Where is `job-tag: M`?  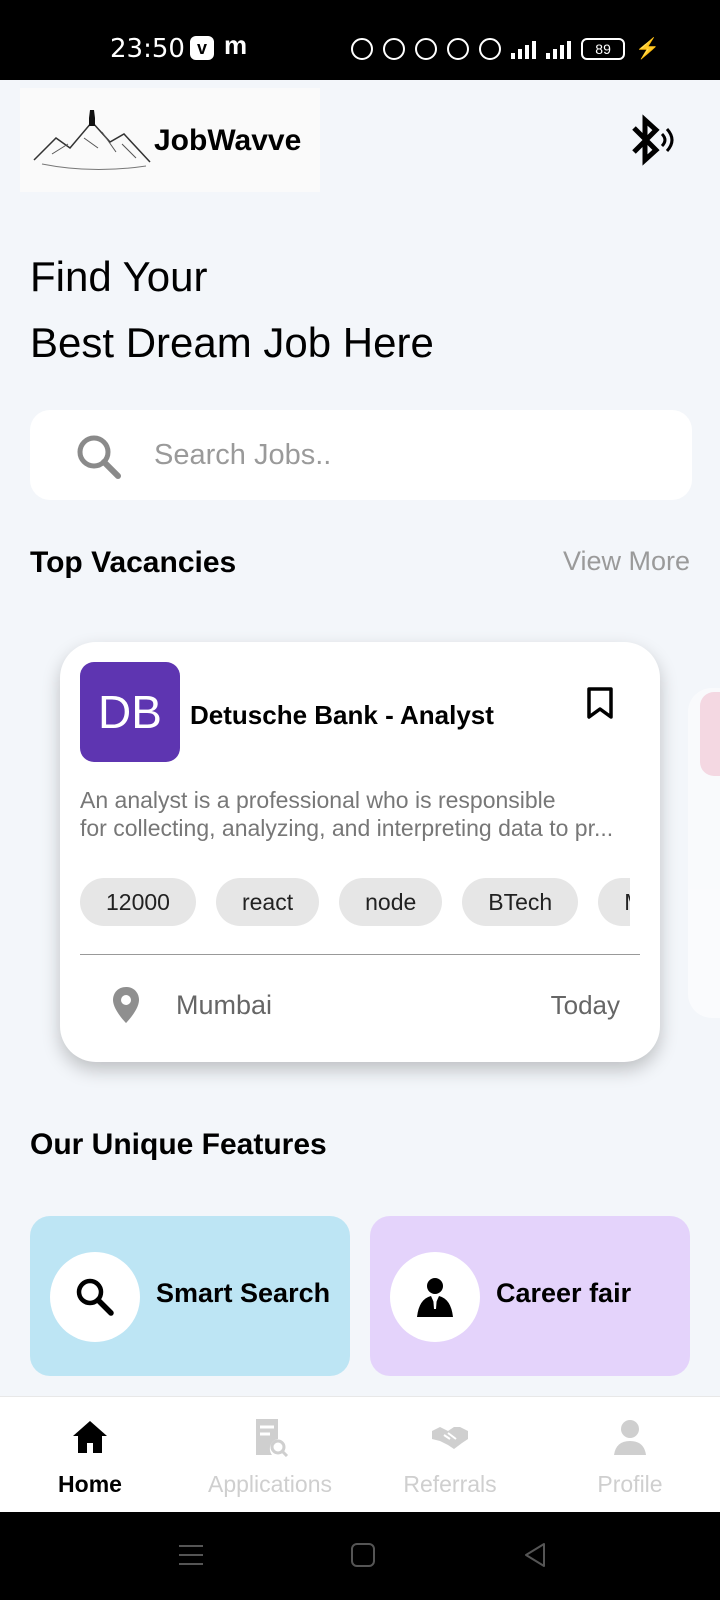
job-tag: M is located at coordinates (614, 902).